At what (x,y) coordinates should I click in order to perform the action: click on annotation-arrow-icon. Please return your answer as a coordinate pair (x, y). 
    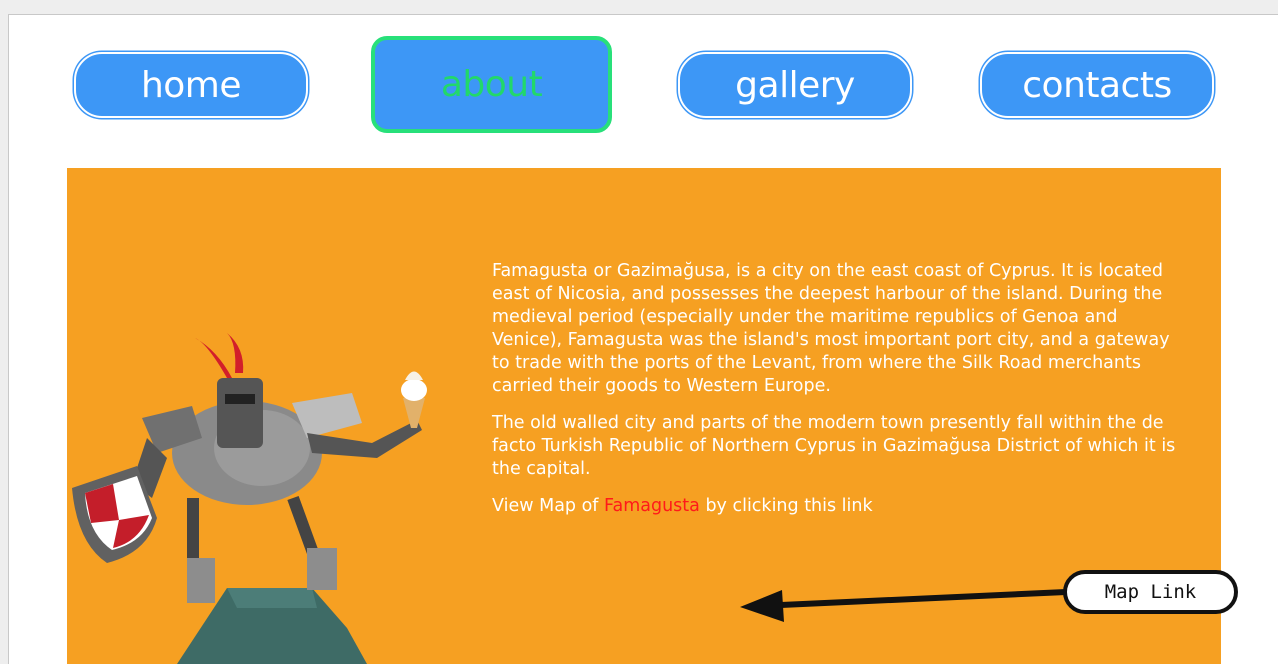
    Looking at the image, I should click on (903, 605).